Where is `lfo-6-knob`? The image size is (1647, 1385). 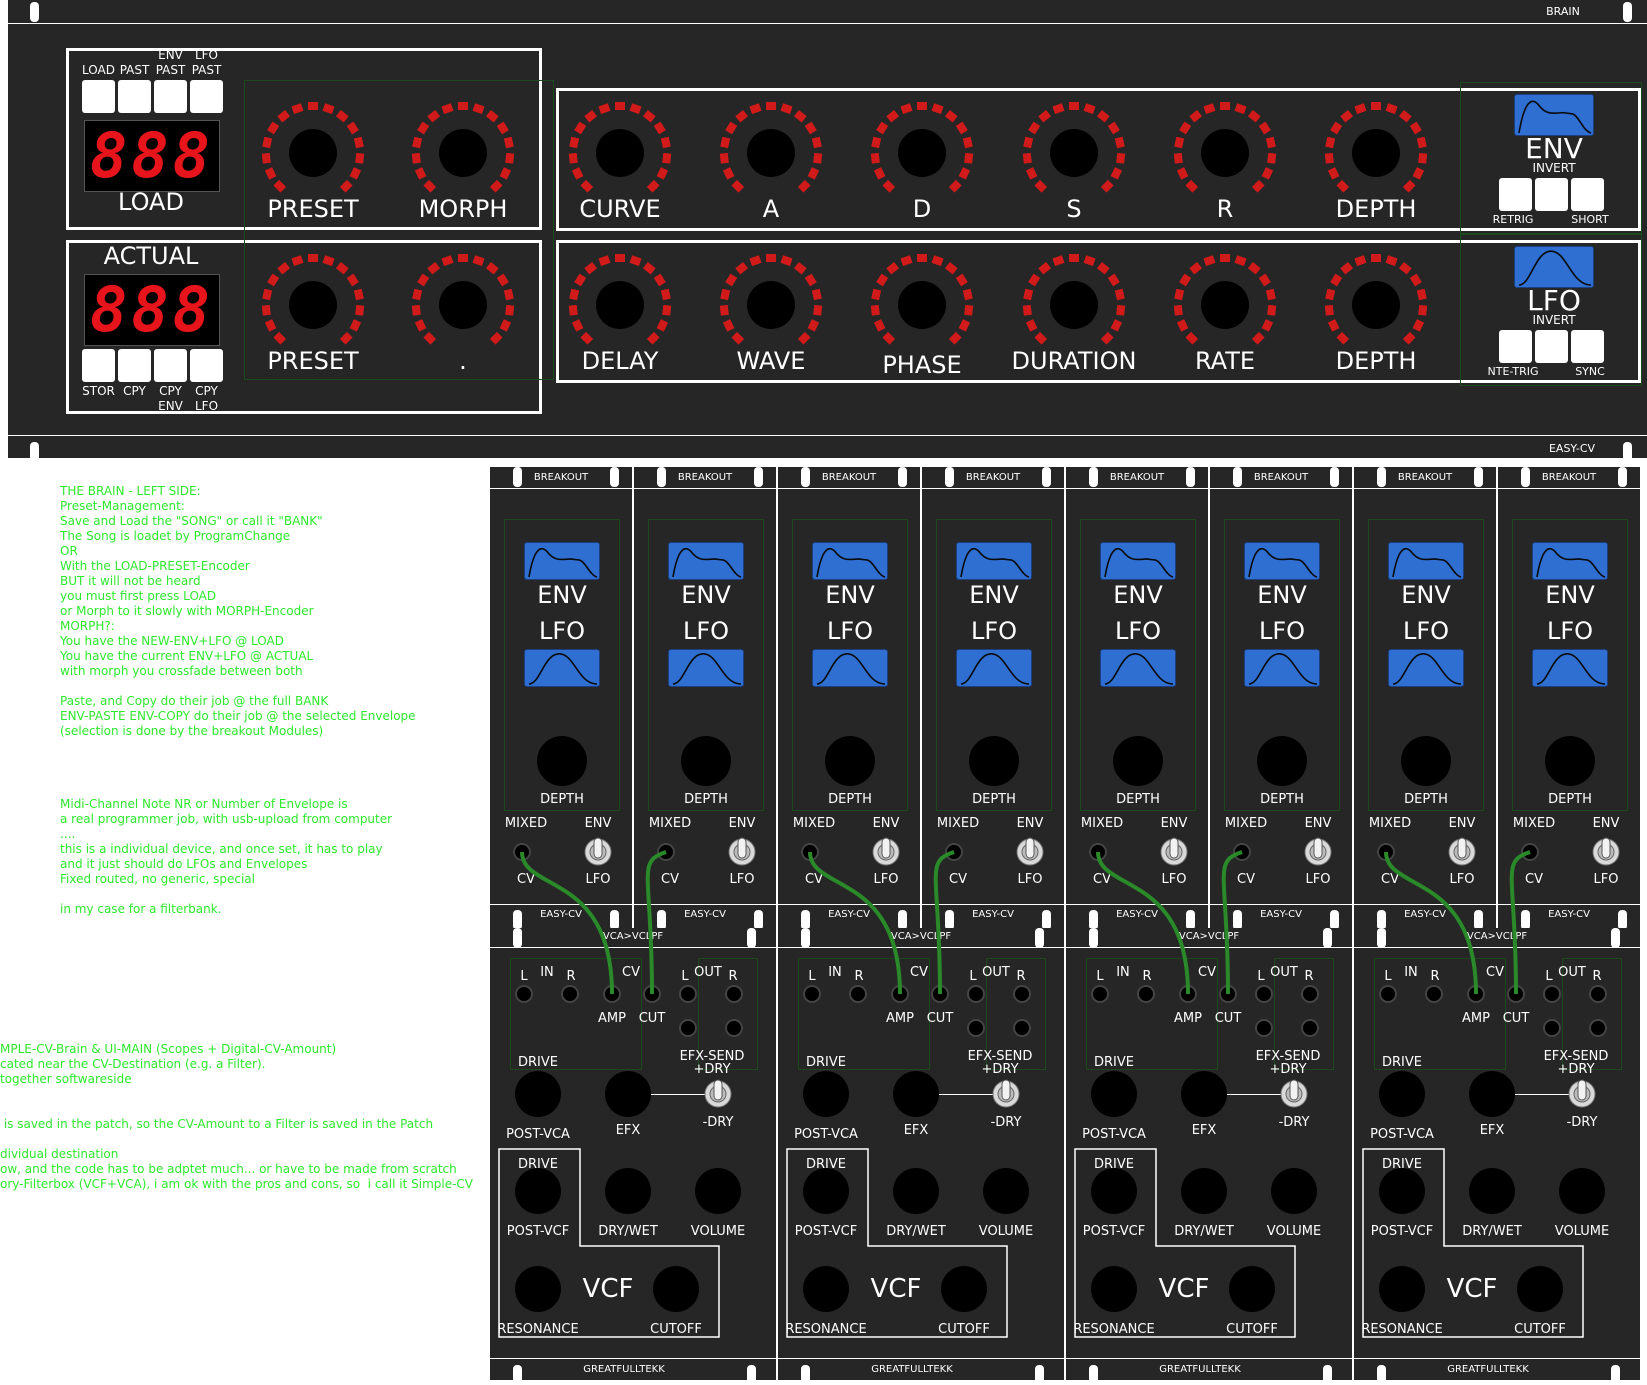
lfo-6-knob is located at coordinates (1376, 305).